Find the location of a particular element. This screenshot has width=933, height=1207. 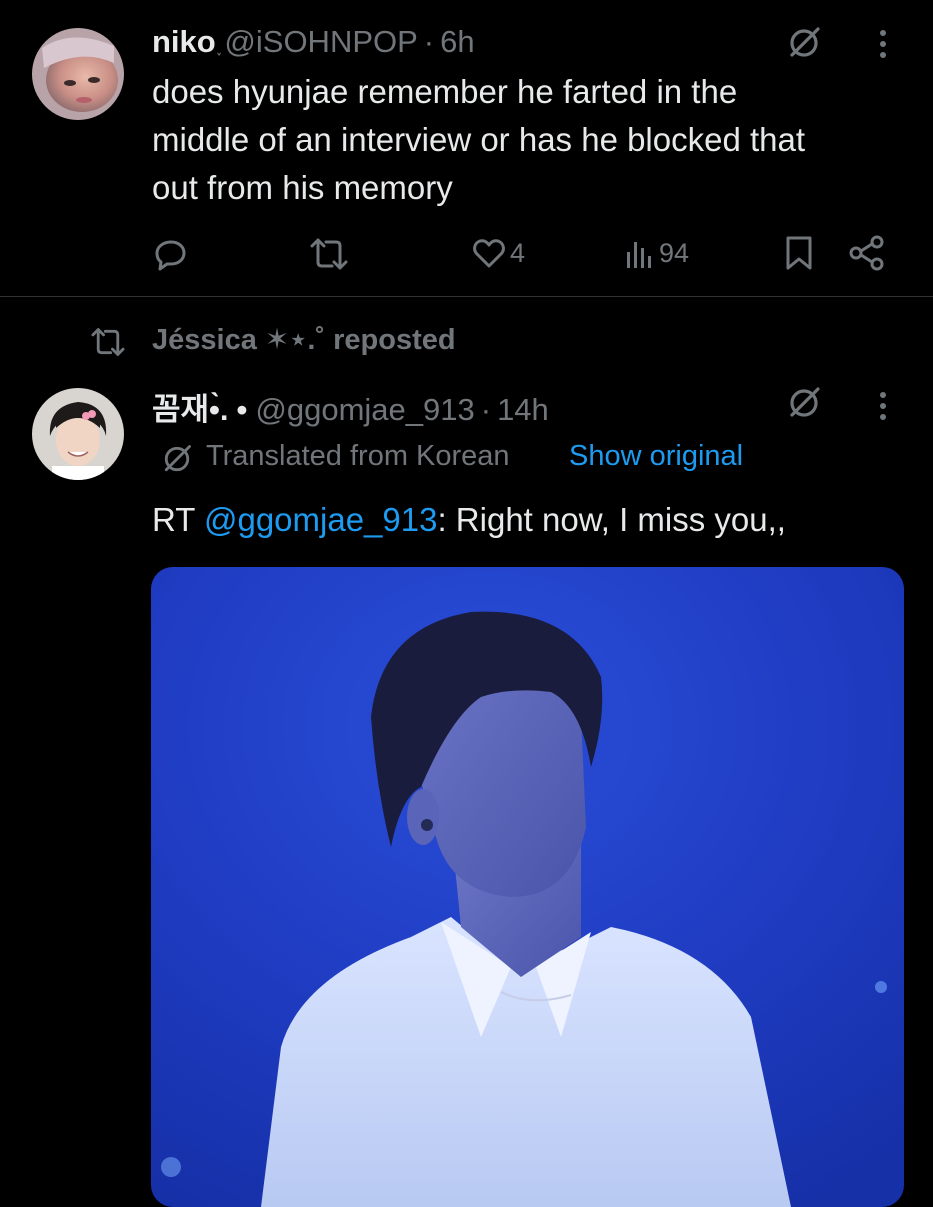

like-button: 4 is located at coordinates (498, 253).